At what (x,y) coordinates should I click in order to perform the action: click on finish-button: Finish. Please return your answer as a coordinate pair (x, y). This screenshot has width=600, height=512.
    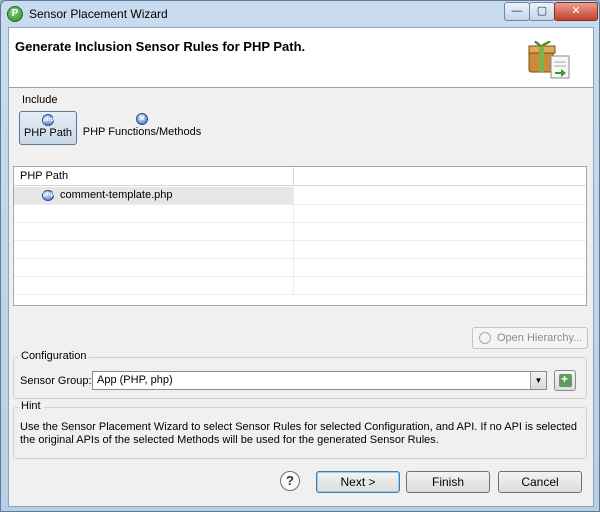
    Looking at the image, I should click on (448, 482).